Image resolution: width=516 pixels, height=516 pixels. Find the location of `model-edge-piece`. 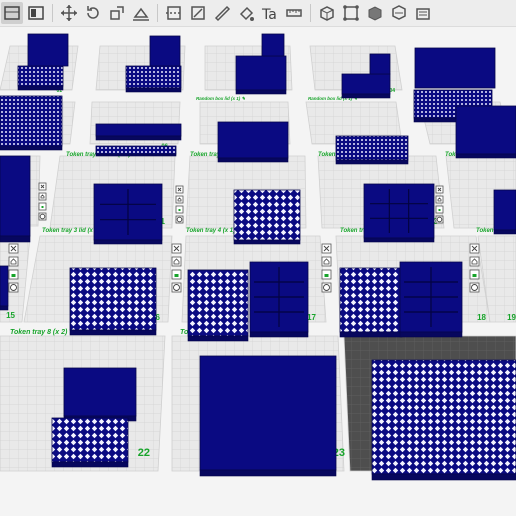

model-edge-piece is located at coordinates (4, 288).